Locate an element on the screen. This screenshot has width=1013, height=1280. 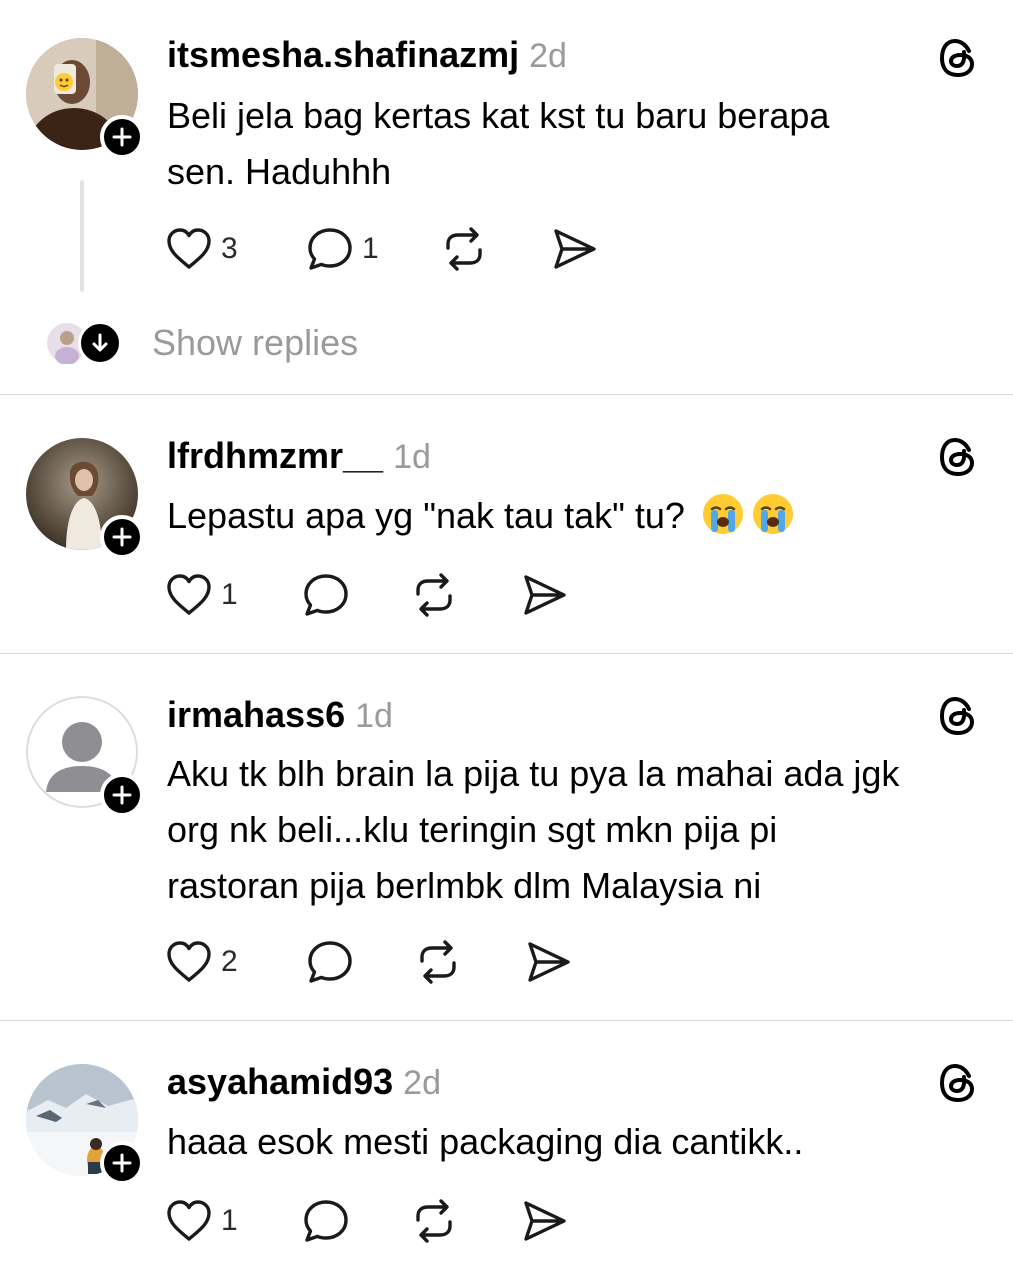
thread-connector is located at coordinates (82, 236).